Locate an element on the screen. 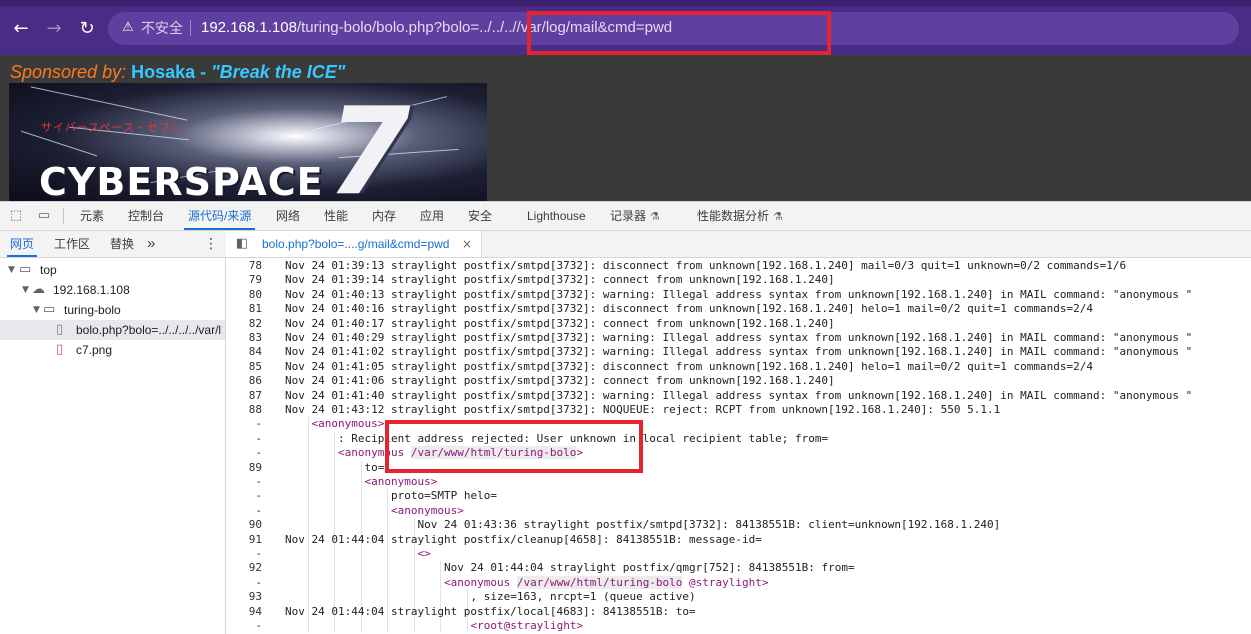 The image size is (1251, 634). sub-tab-page: 网页 is located at coordinates (22, 244).